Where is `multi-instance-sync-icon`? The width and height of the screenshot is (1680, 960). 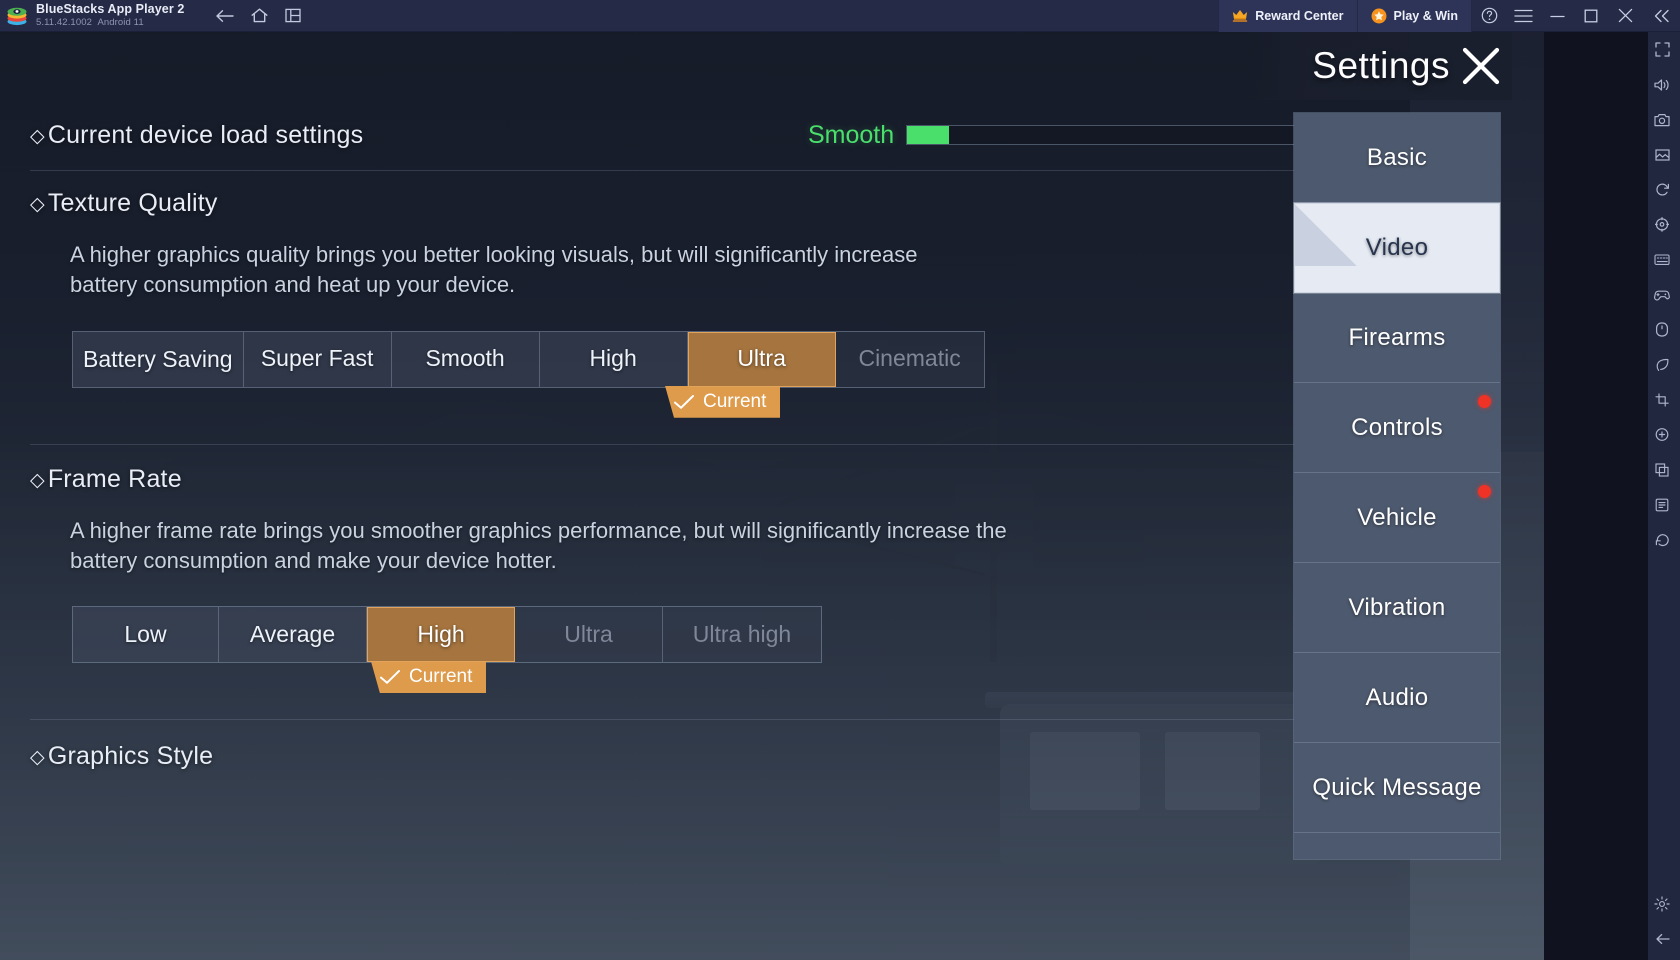 multi-instance-sync-icon is located at coordinates (1662, 469).